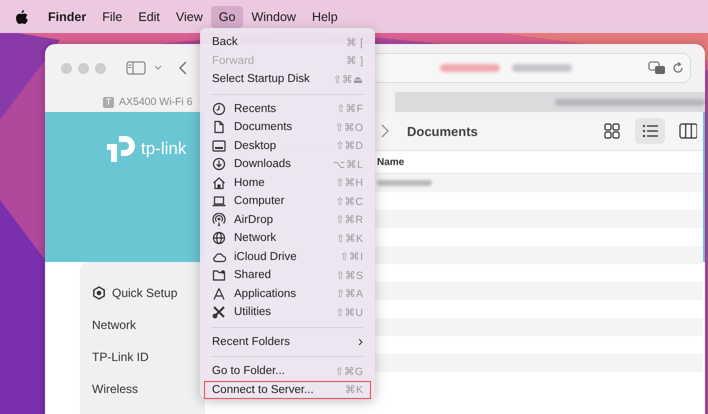 This screenshot has width=708, height=414. I want to click on menu-item-label: Home, so click(249, 182).